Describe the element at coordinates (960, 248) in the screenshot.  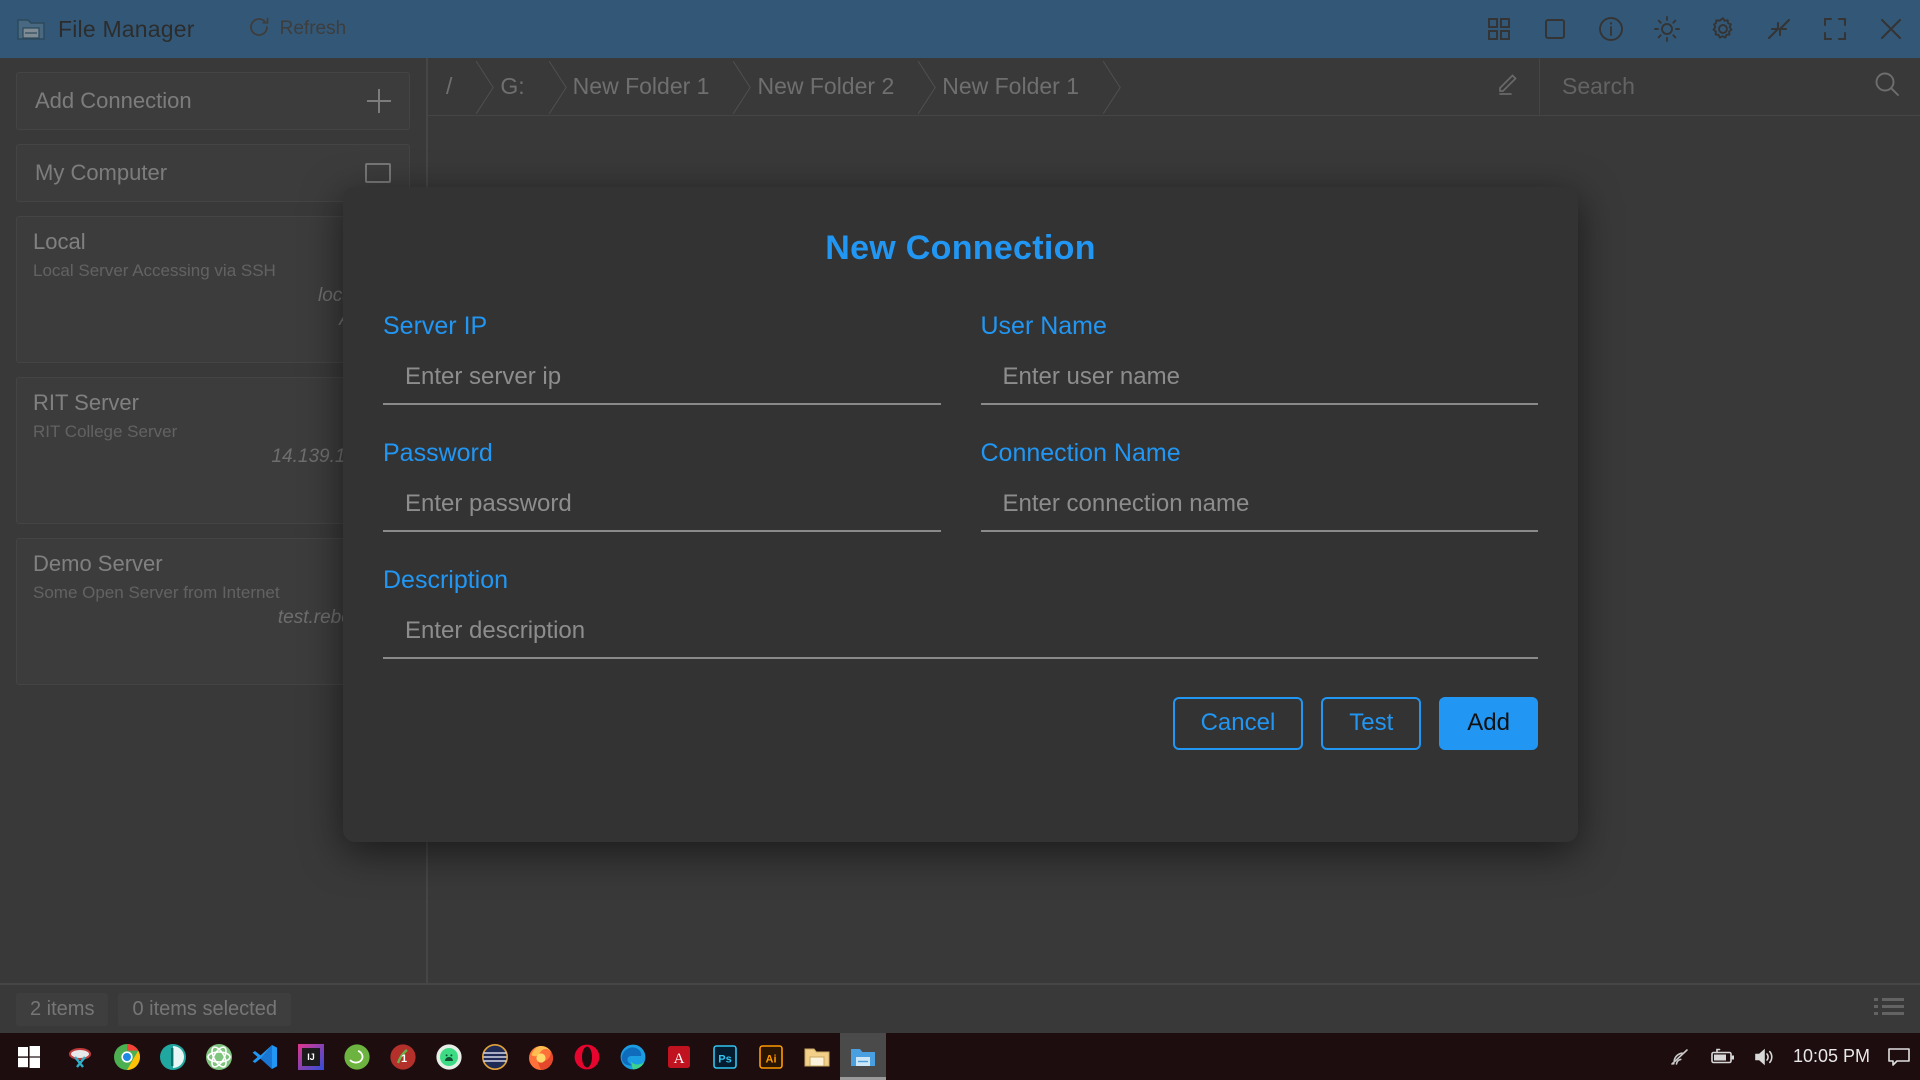
I see `dialog-title: New Connection` at that location.